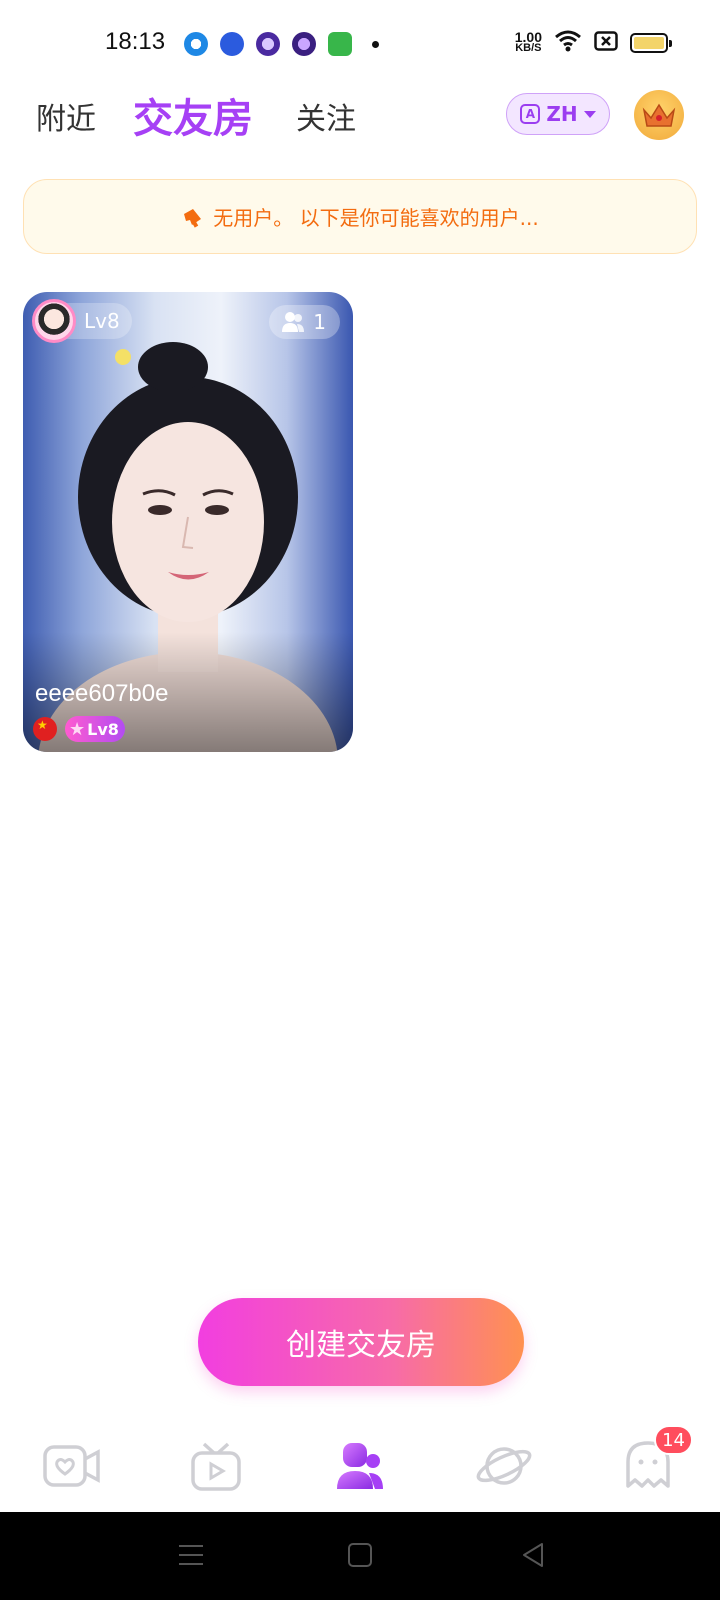 The image size is (720, 1600). What do you see at coordinates (375, 44) in the screenshot?
I see `more-notifications-dot` at bounding box center [375, 44].